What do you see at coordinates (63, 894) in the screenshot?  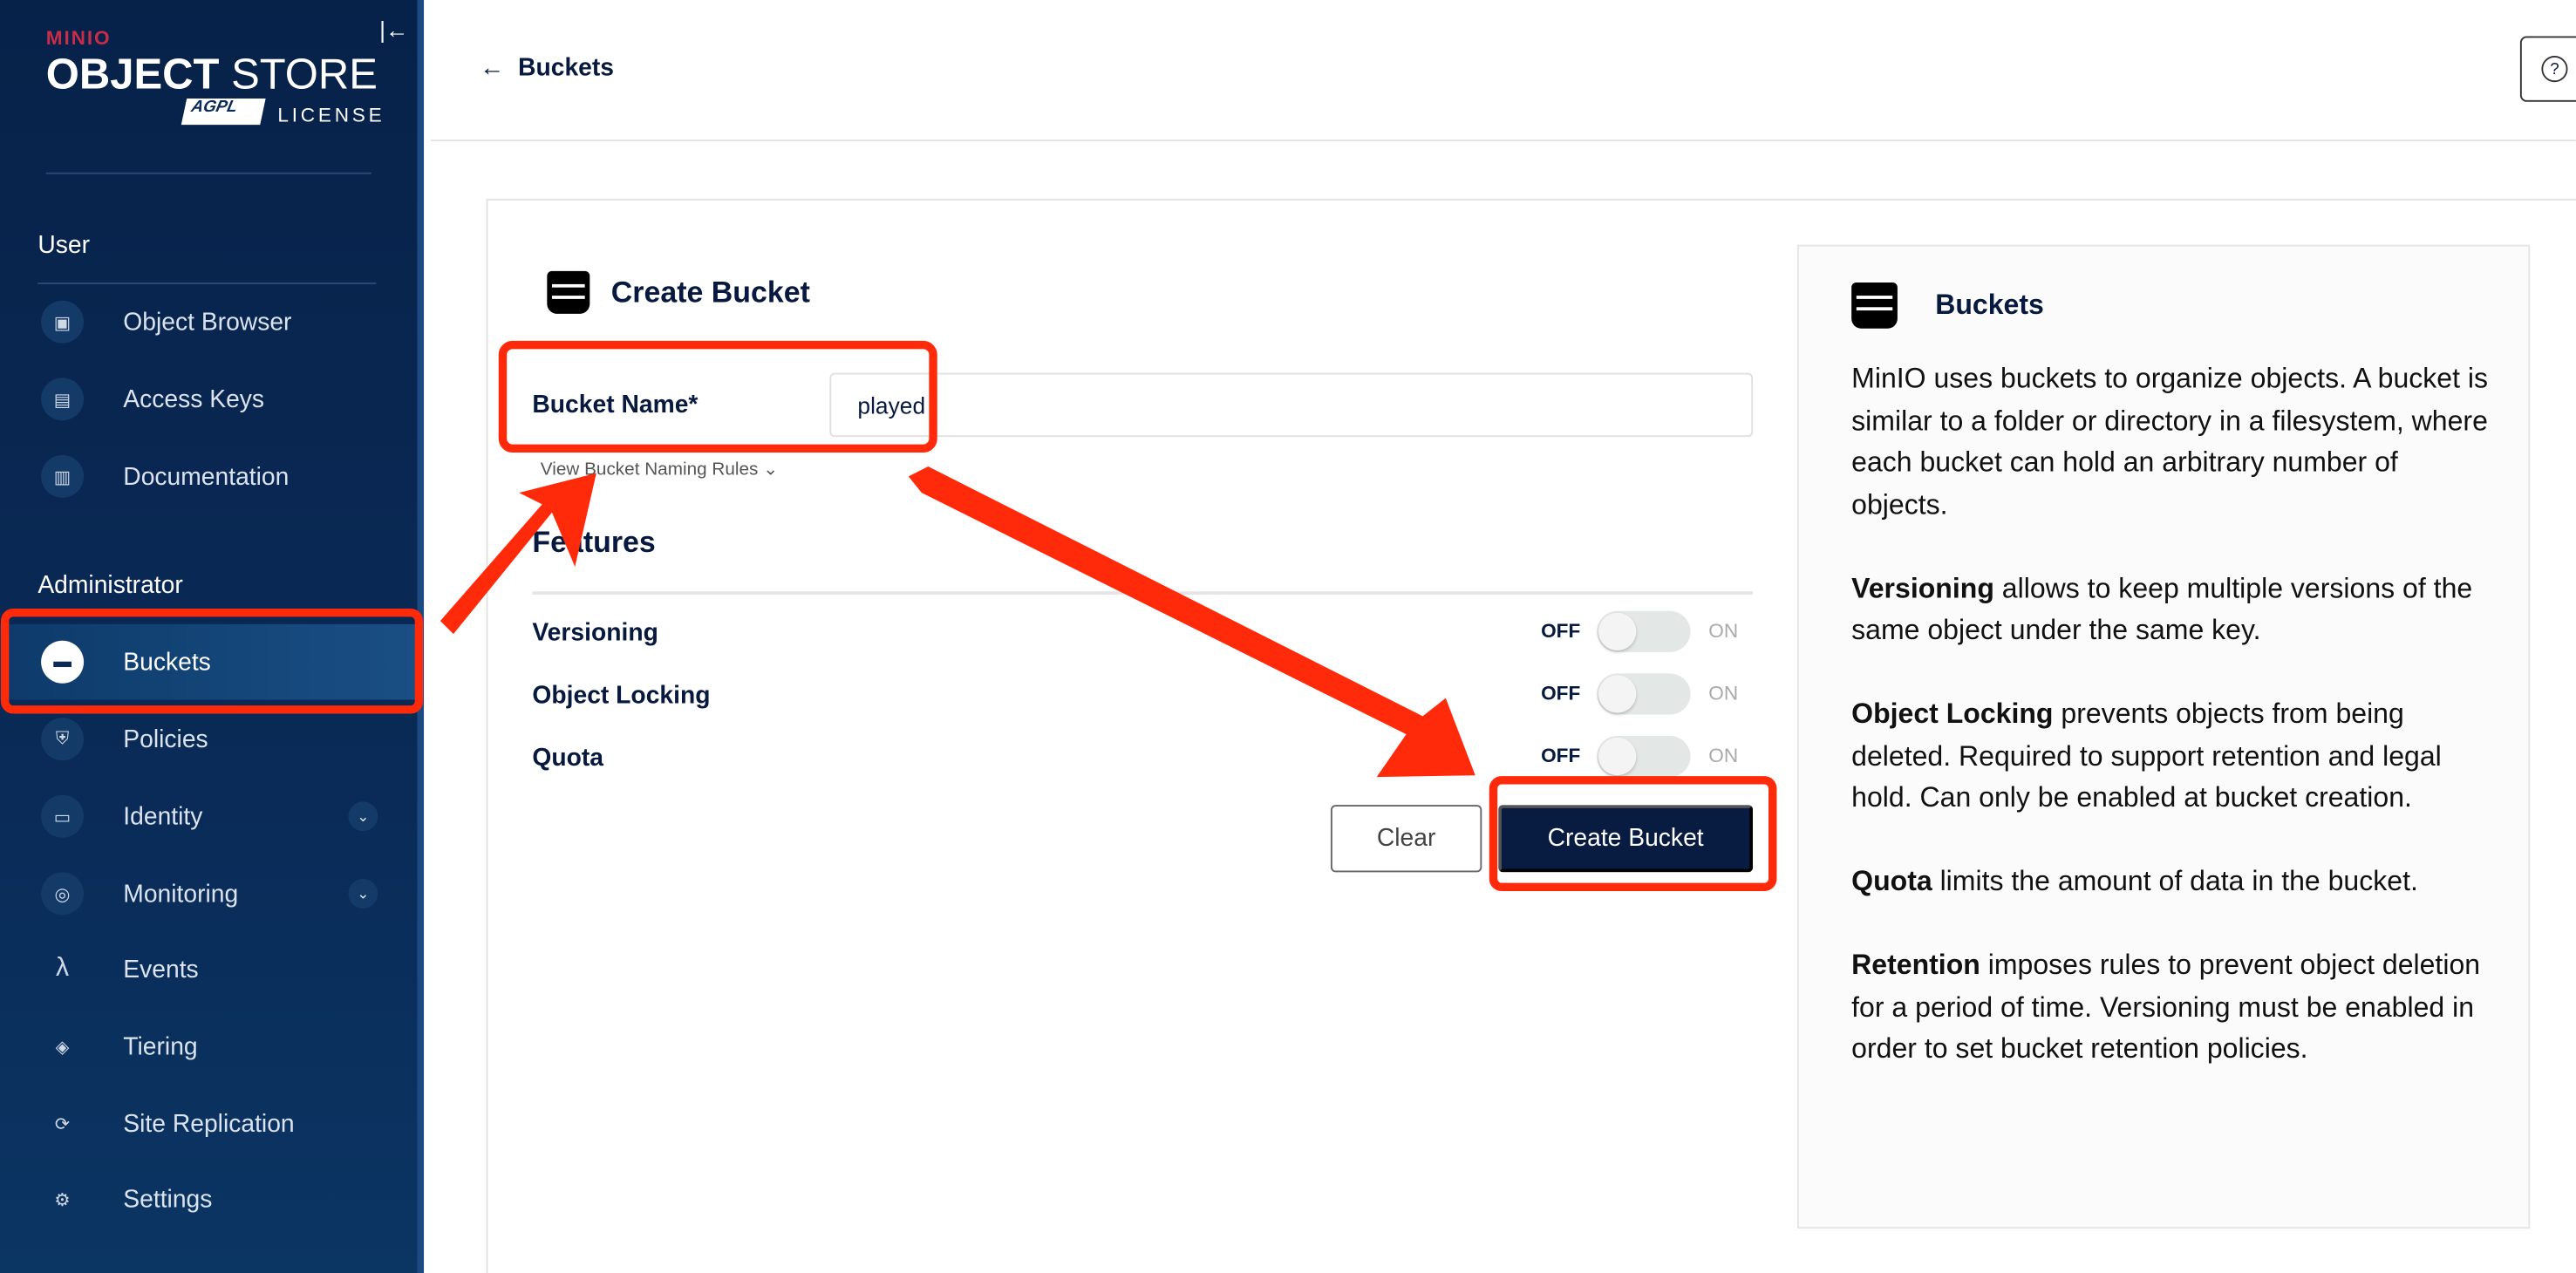 I see `monitor-icon: ◎` at bounding box center [63, 894].